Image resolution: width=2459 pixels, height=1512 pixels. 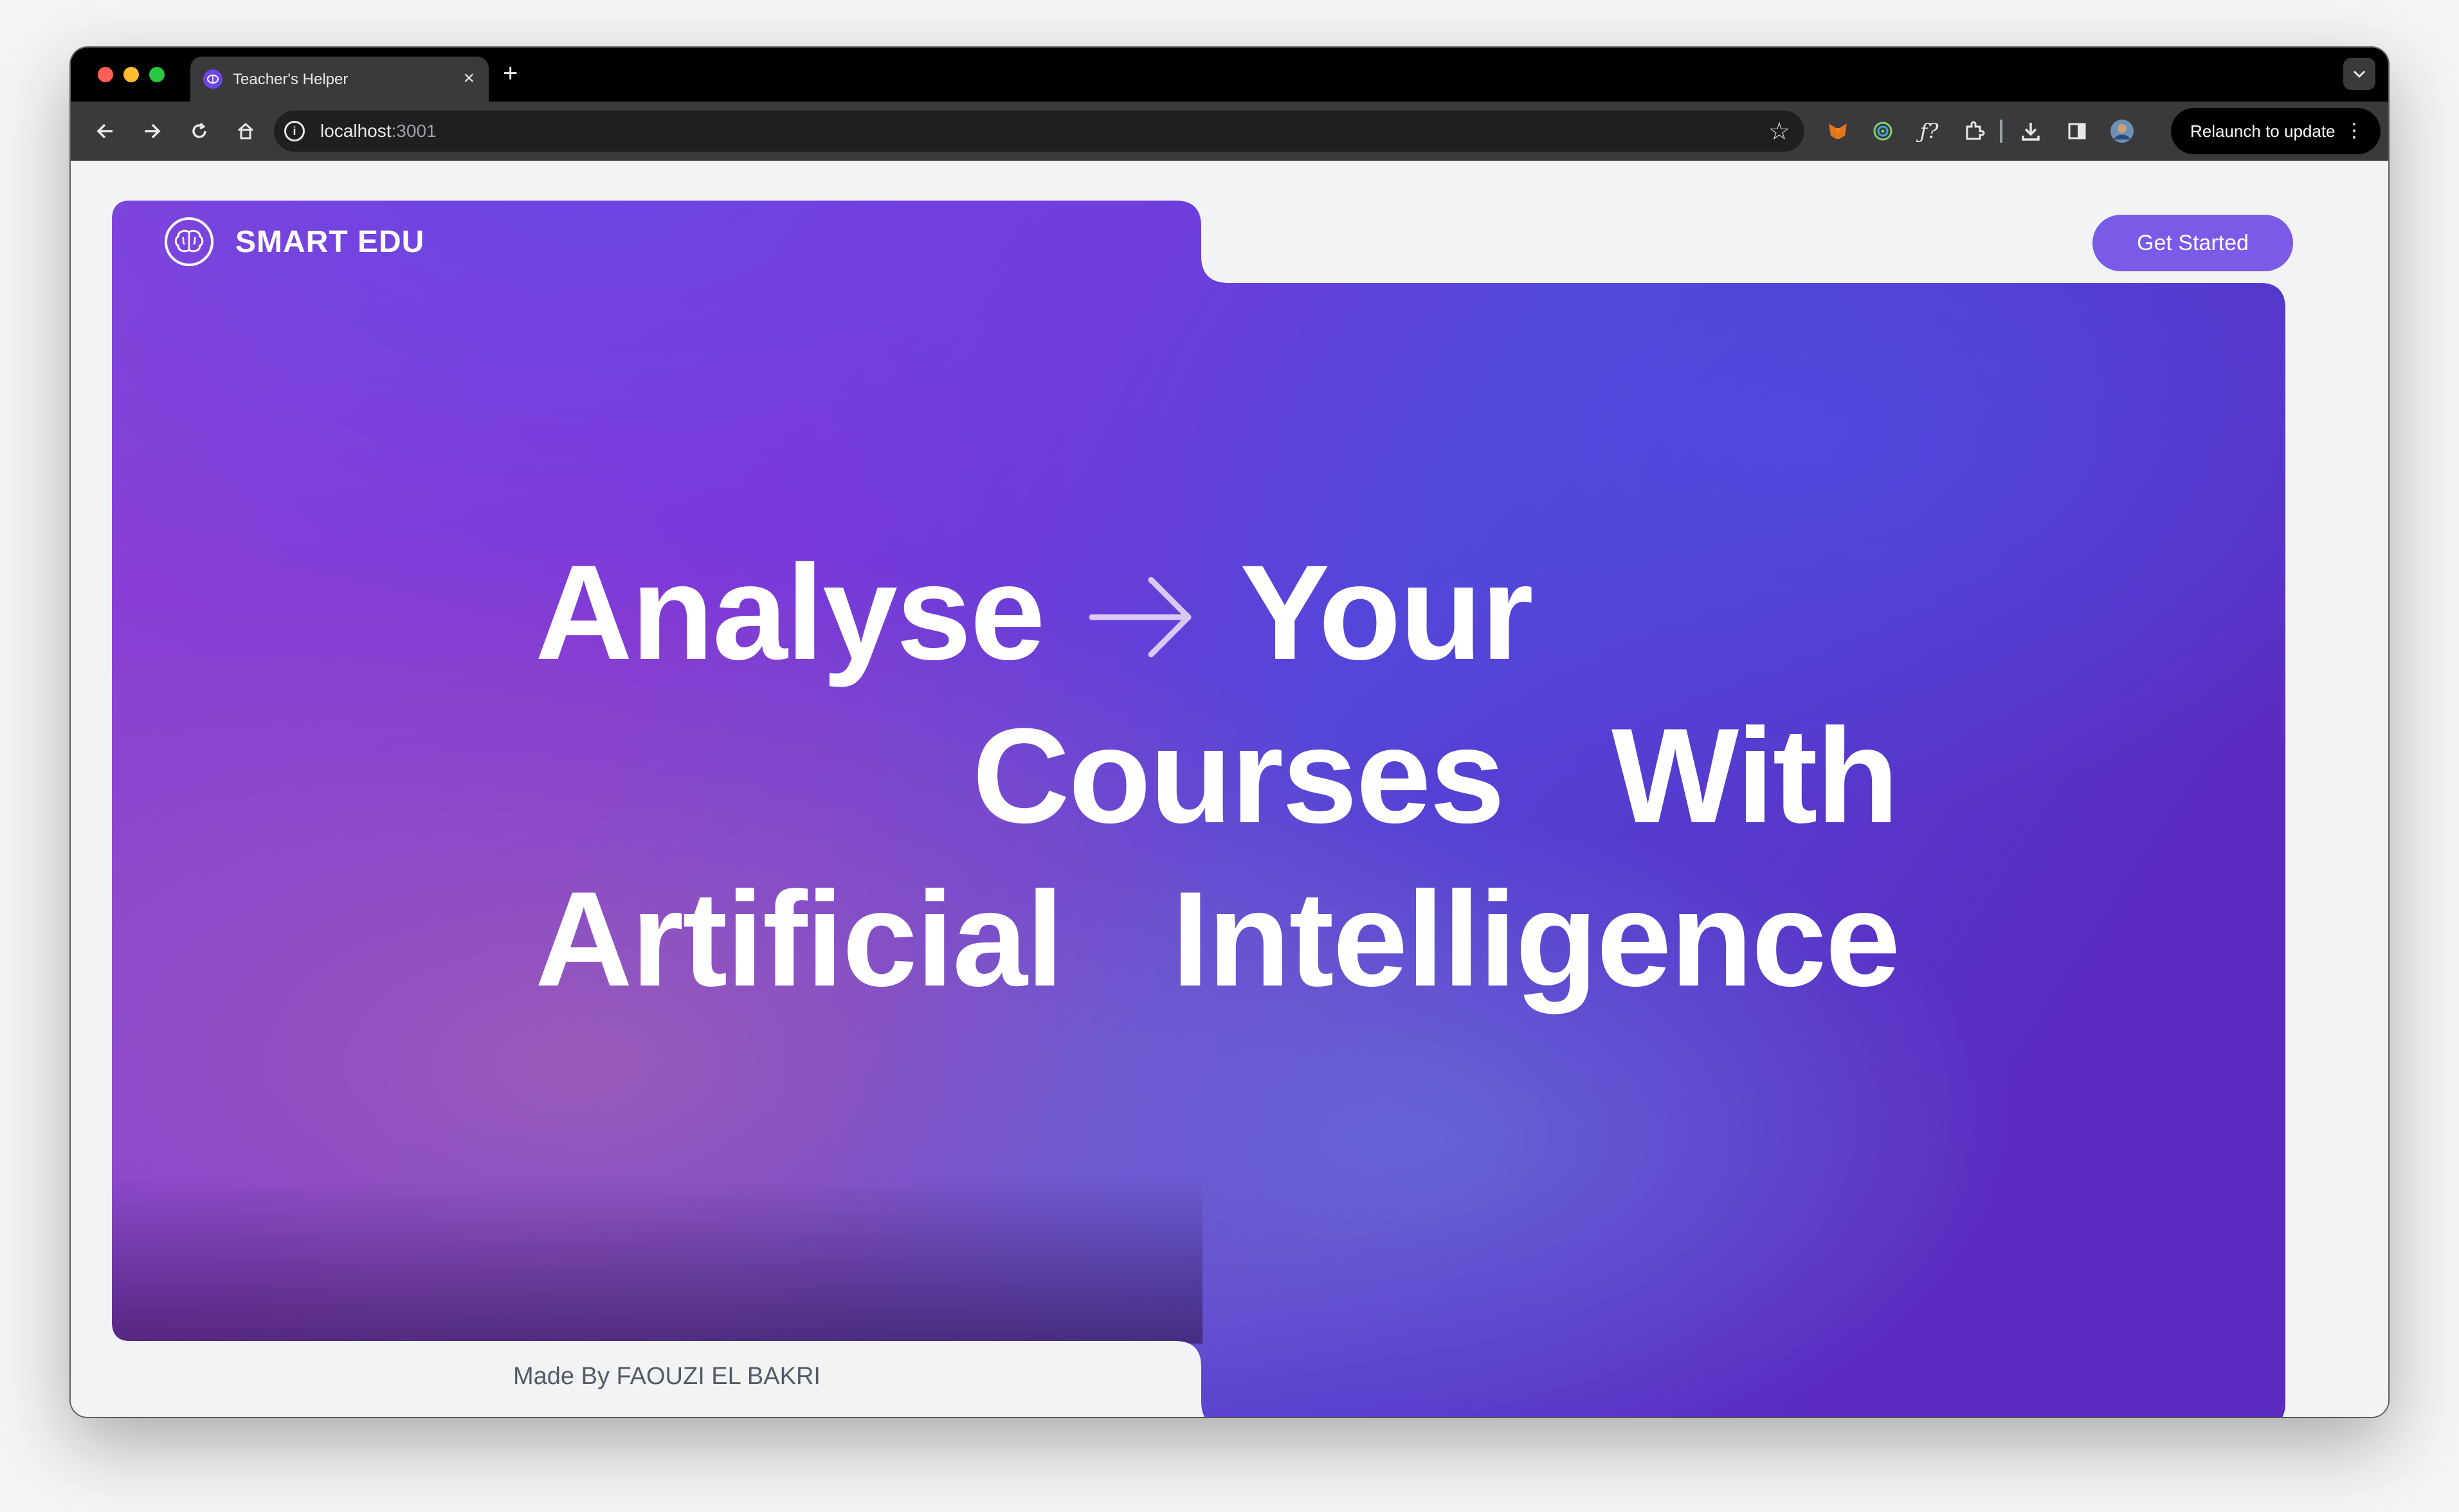 I want to click on target-extension-icon, so click(x=1883, y=132).